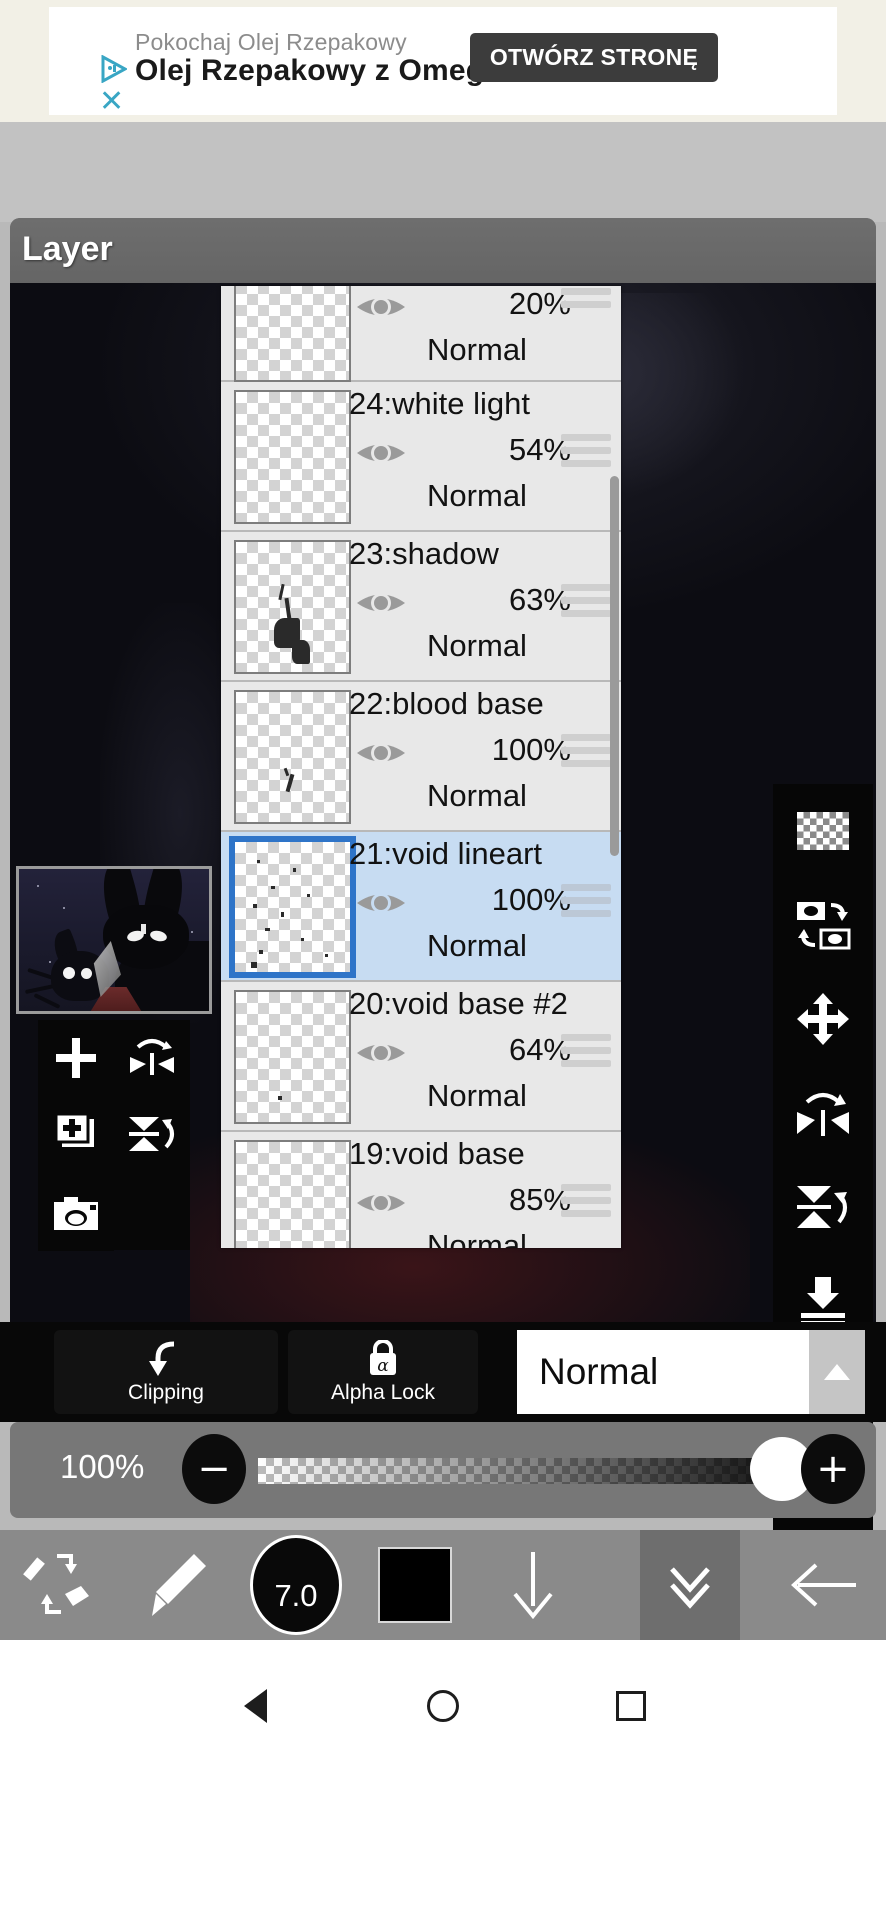 The width and height of the screenshot is (886, 1920). What do you see at coordinates (383, 1366) in the screenshot?
I see `svg-text: α` at bounding box center [383, 1366].